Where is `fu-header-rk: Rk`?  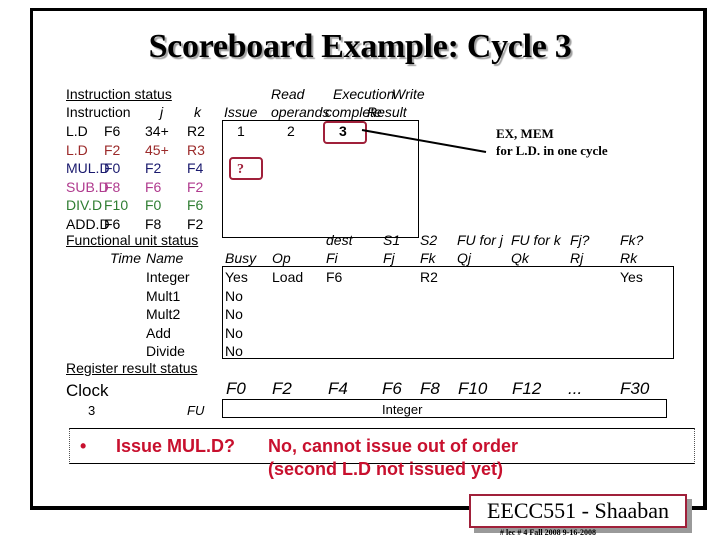
fu-header-rk: Rk is located at coordinates (629, 258).